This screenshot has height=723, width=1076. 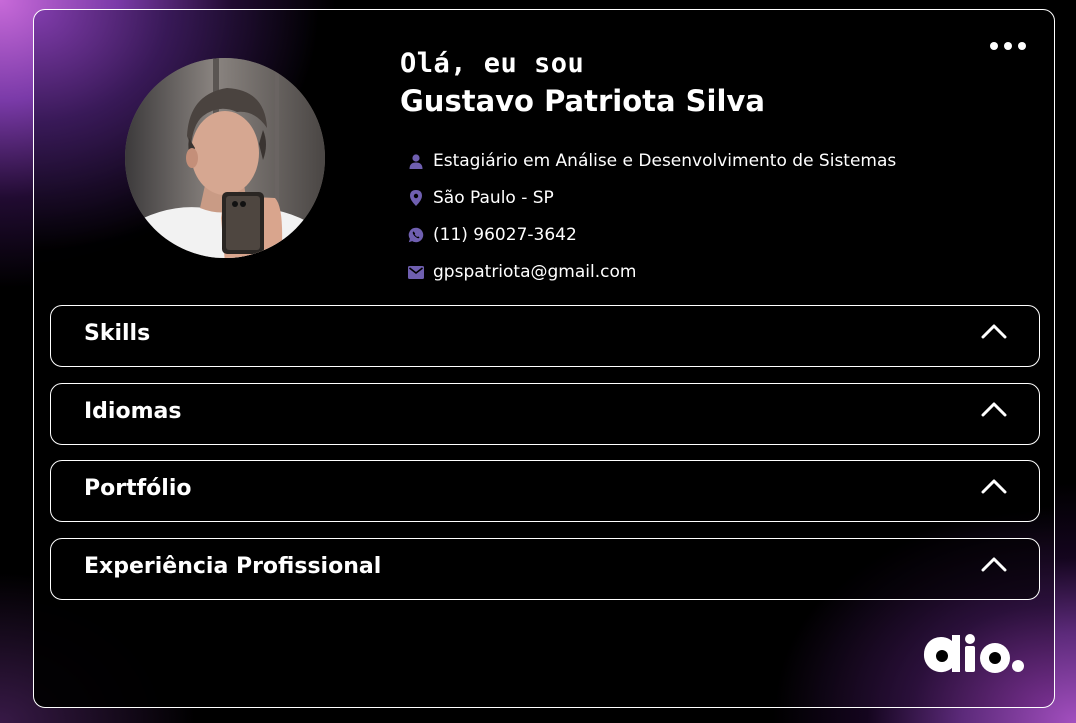 I want to click on avatar-photo, so click(x=225, y=158).